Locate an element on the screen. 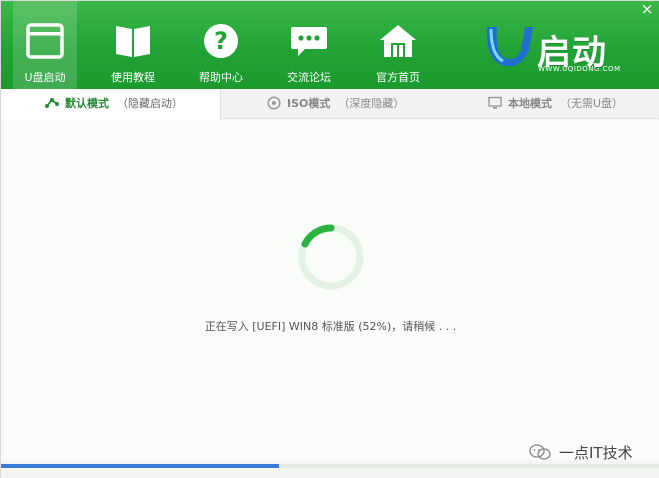 This screenshot has height=478, width=659. tab-sublabel: （深度隐藏） is located at coordinates (371, 103).